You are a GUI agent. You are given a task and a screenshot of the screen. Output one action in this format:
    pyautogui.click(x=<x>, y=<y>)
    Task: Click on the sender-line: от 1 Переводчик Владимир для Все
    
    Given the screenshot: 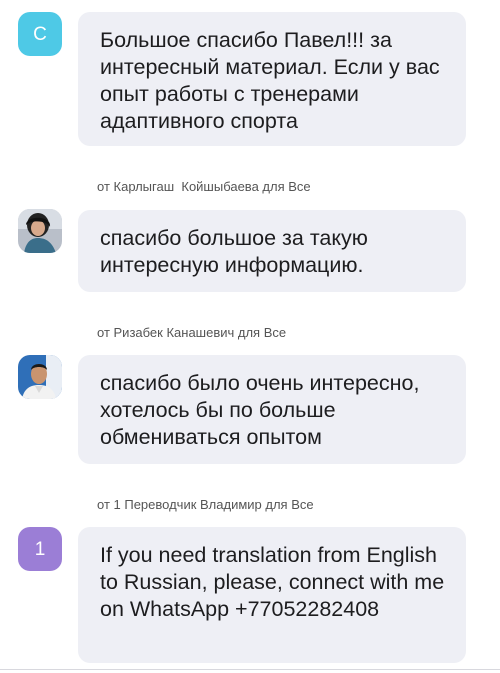 What is the action you would take?
    pyautogui.click(x=205, y=504)
    